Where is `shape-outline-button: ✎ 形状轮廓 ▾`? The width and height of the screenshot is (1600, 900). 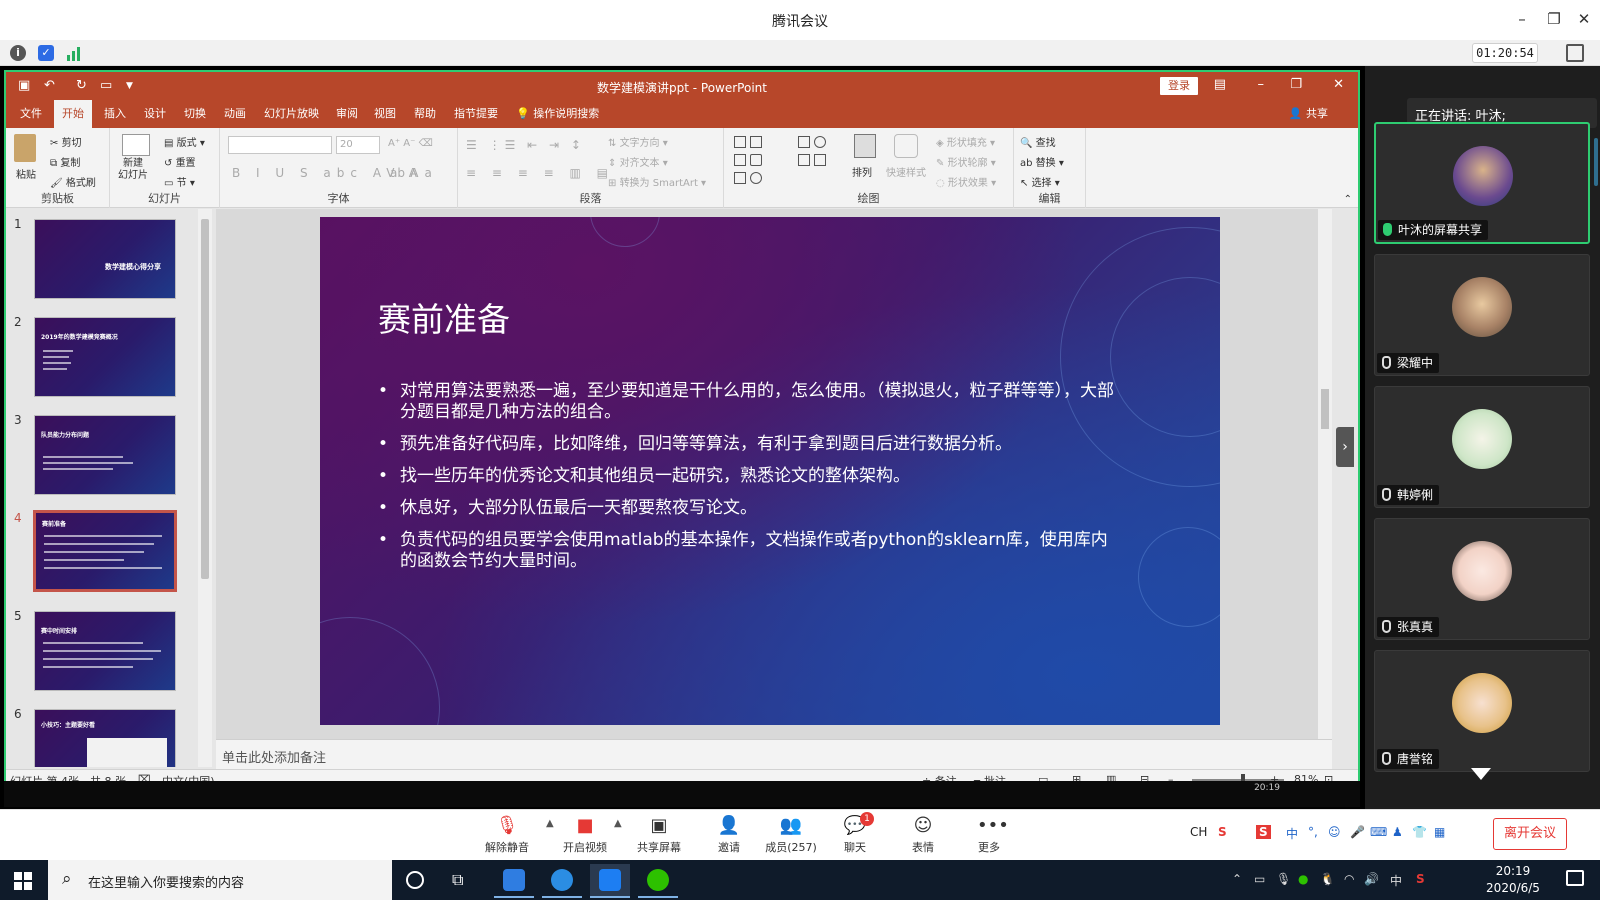 shape-outline-button: ✎ 形状轮廓 ▾ is located at coordinates (966, 161).